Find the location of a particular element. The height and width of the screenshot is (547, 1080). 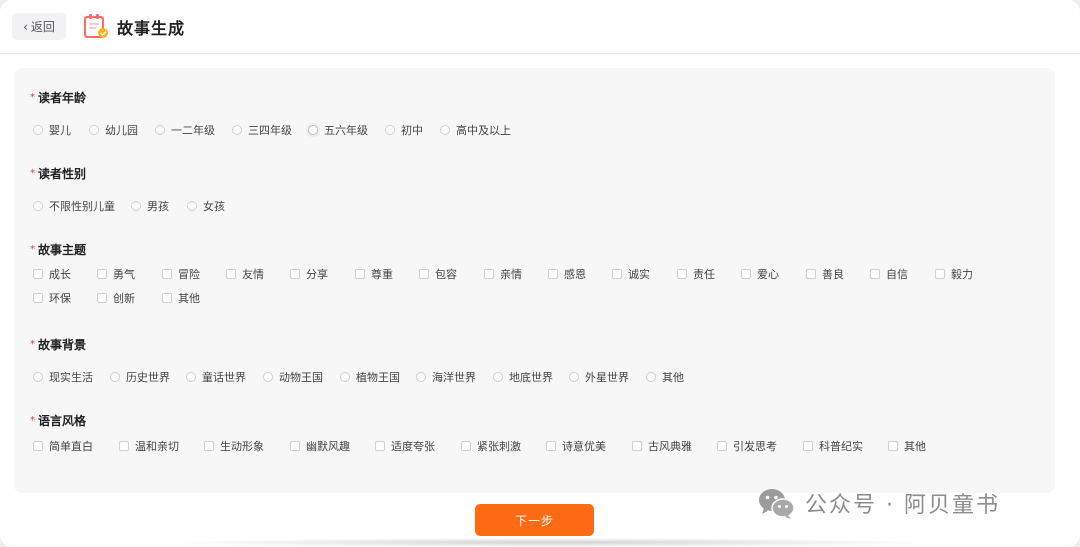

checkbox-theme-3: 友情 is located at coordinates (245, 274).